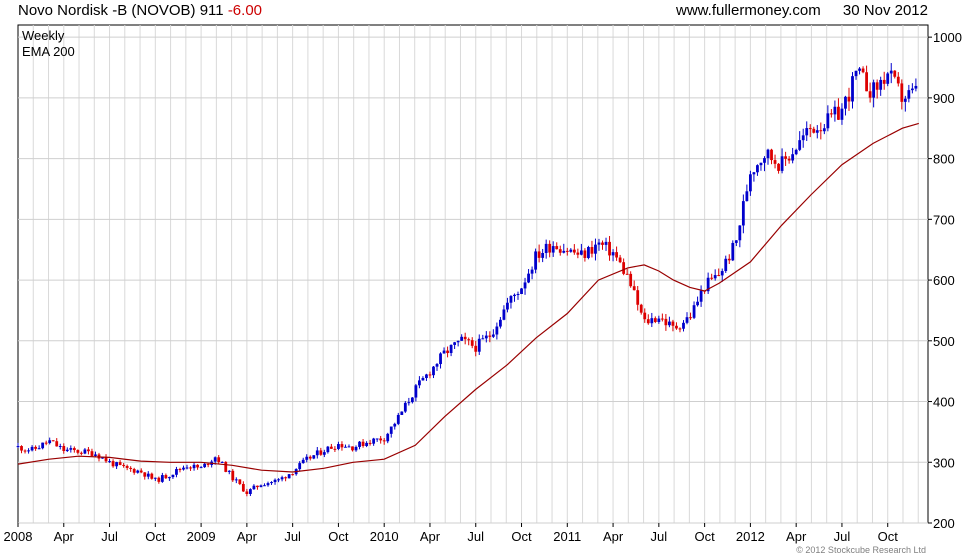  Describe the element at coordinates (750, 536) in the screenshot. I see `x-tick-label: 2012` at that location.